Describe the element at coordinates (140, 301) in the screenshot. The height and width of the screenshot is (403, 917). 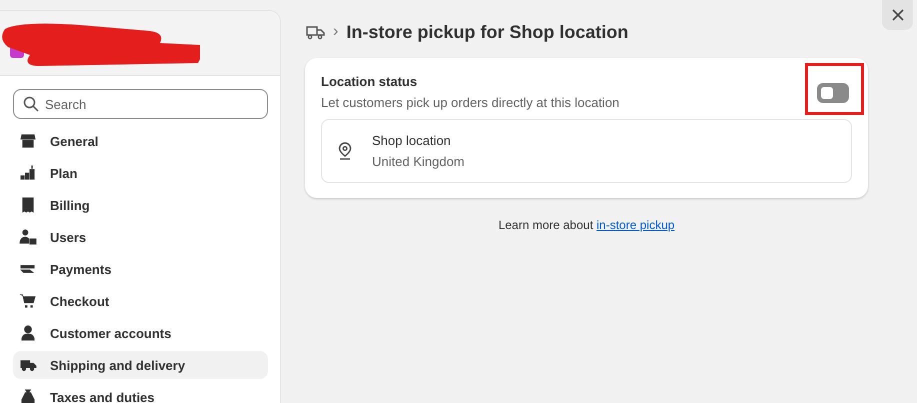
I see `nav-item: Checkout` at that location.